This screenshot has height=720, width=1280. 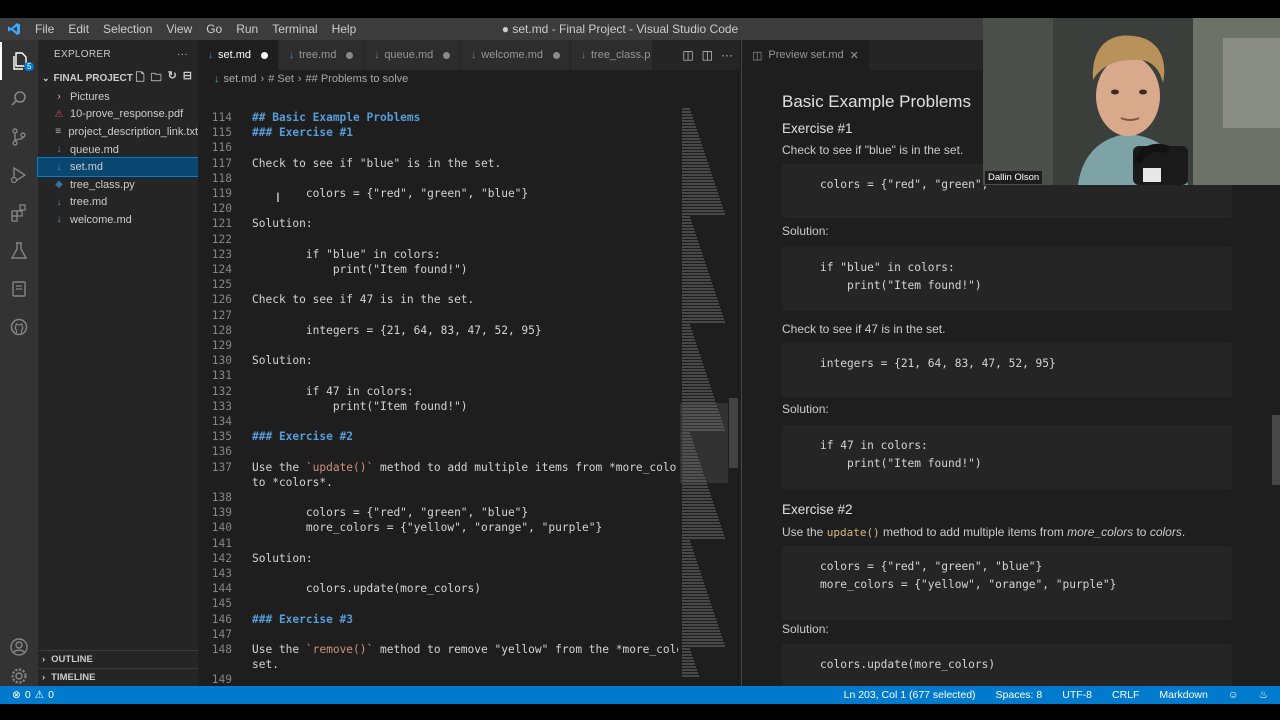 I want to click on more-actions-icon: ···, so click(x=727, y=55).